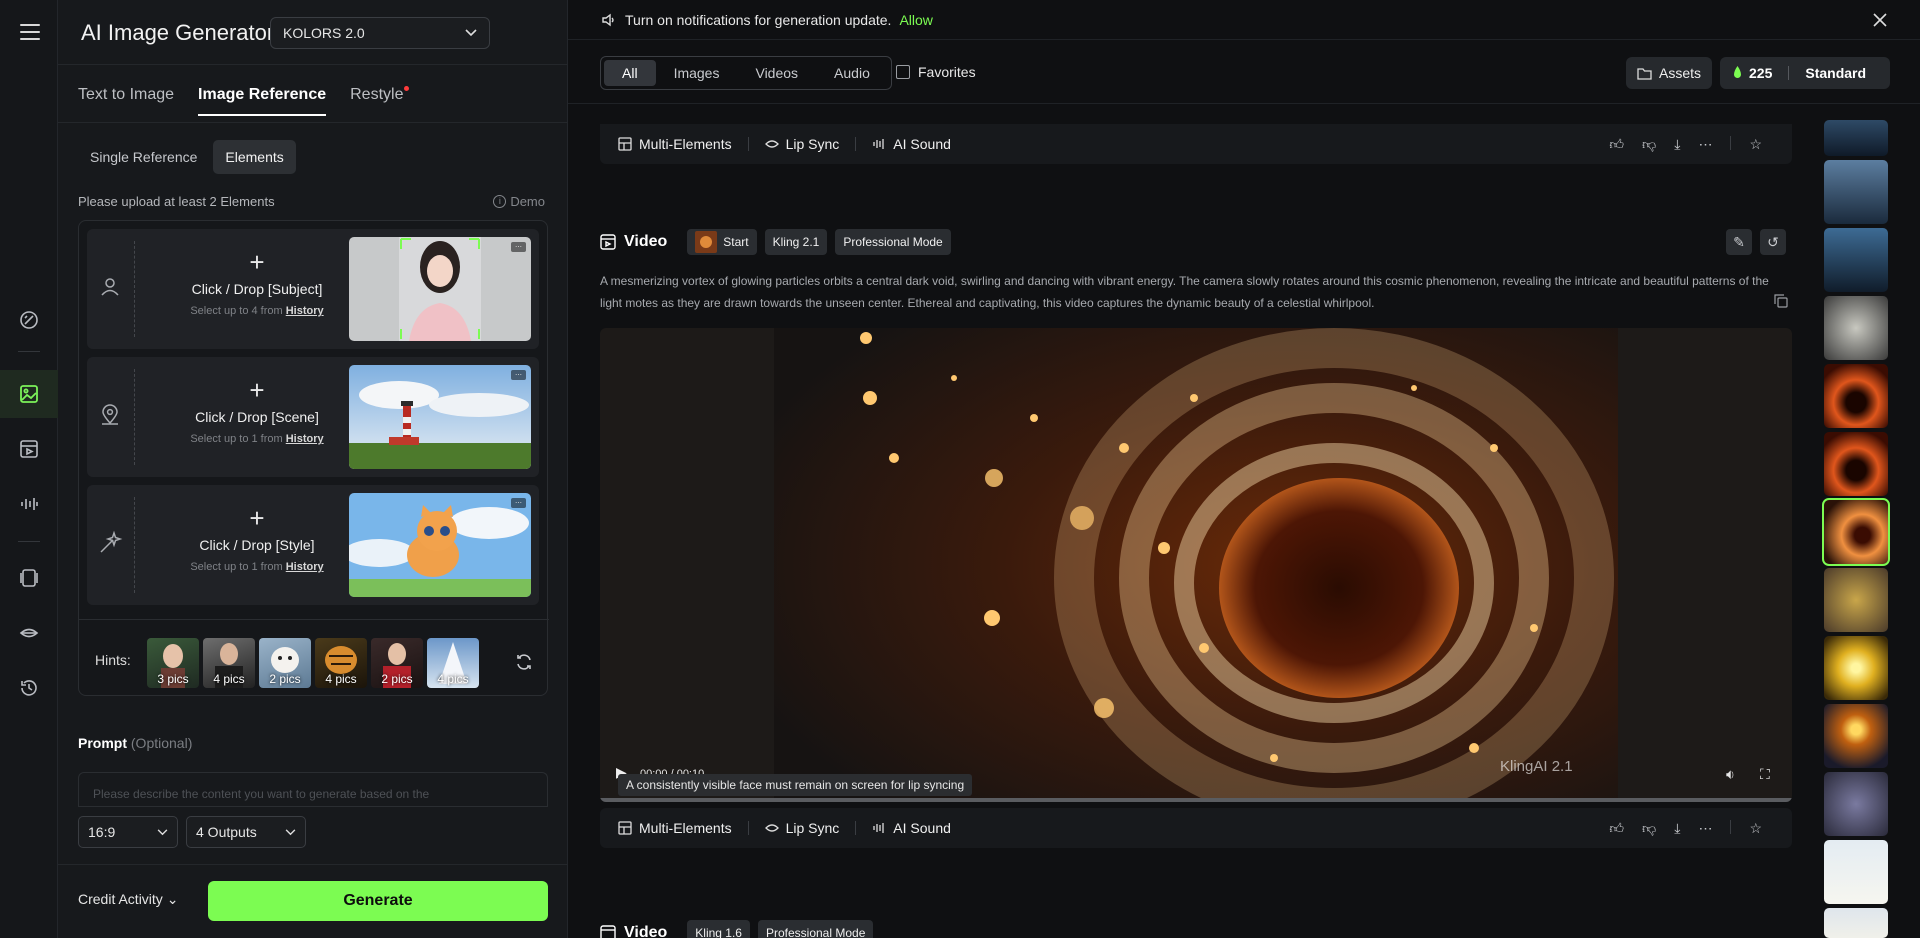 The image size is (1920, 938). I want to click on allow-link: Allow, so click(915, 20).